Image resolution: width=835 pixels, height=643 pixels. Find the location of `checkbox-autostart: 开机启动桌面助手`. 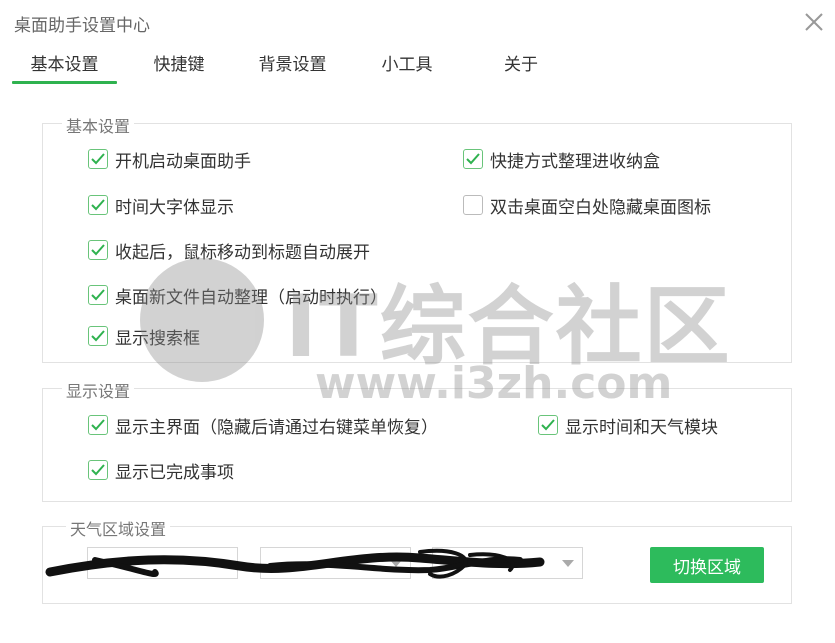

checkbox-autostart: 开机启动桌面助手 is located at coordinates (169, 159).